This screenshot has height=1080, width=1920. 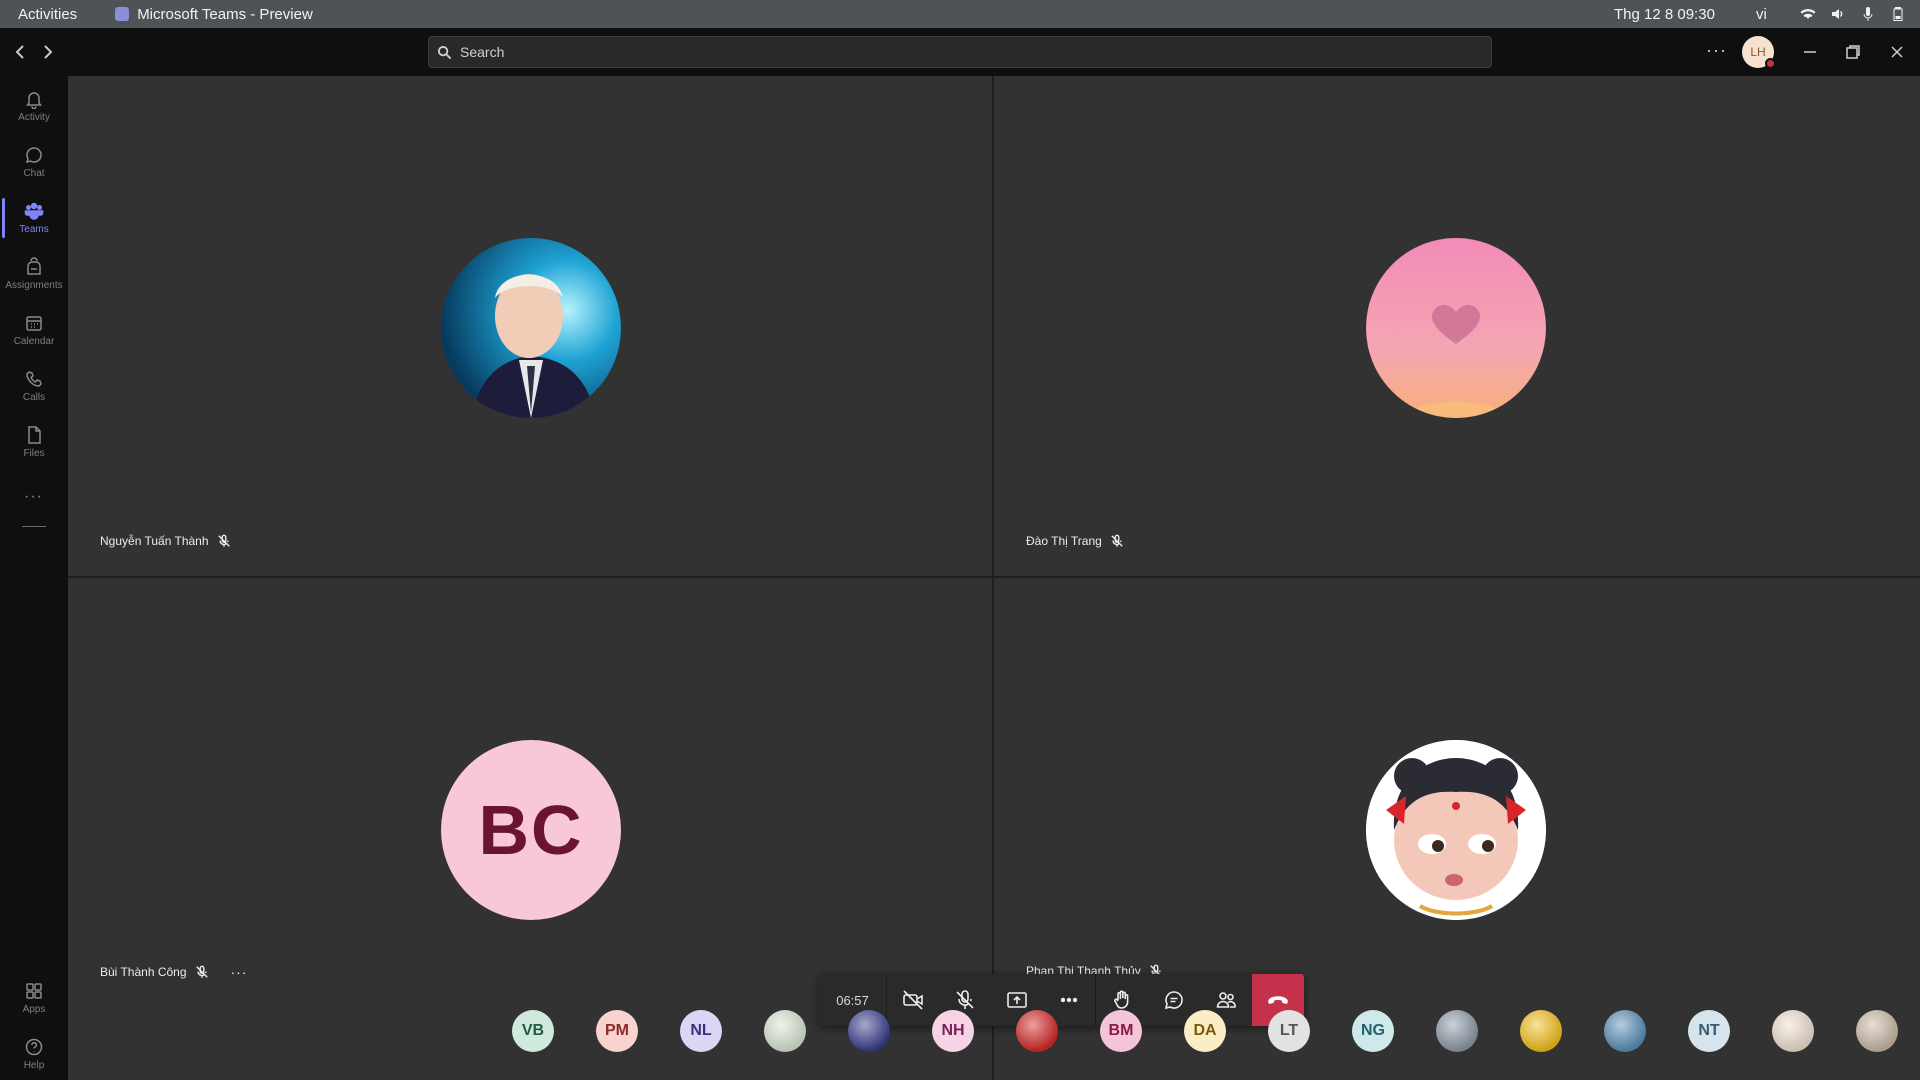 I want to click on participant-strip-avatar: PM, so click(x=617, y=1031).